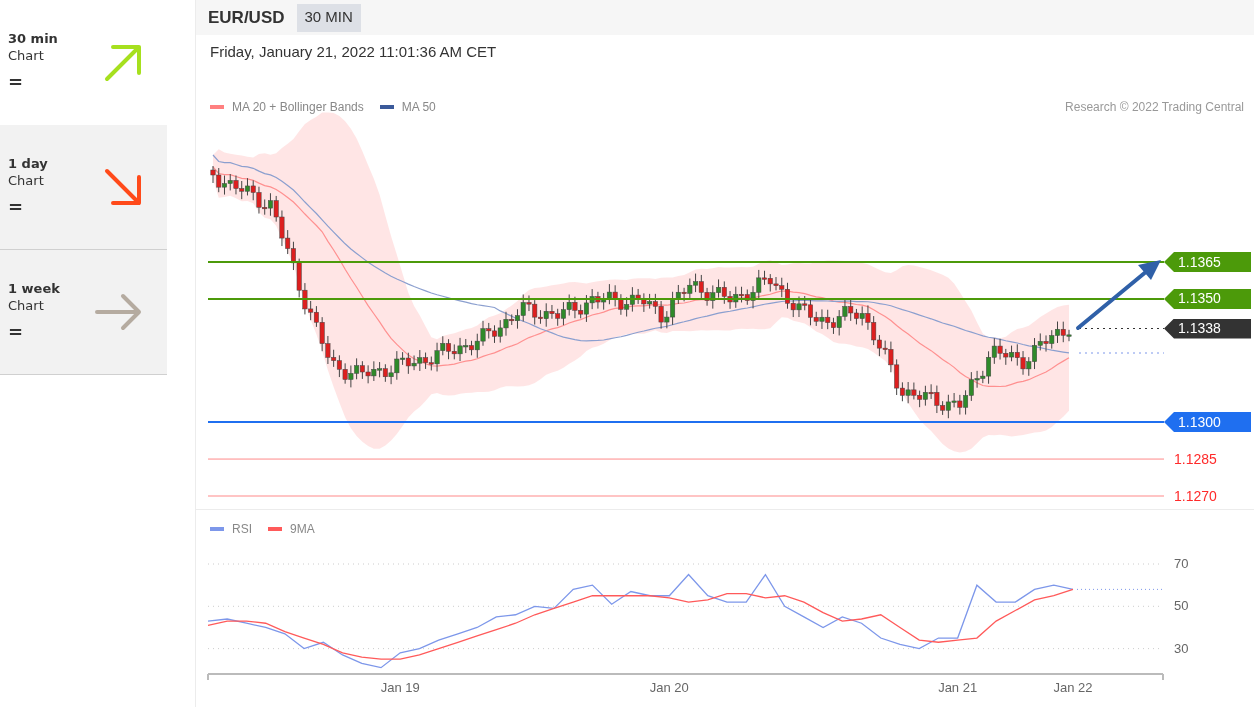 Image resolution: width=1254 pixels, height=707 pixels. What do you see at coordinates (1207, 328) in the screenshot?
I see `price-tag: 1.1338` at bounding box center [1207, 328].